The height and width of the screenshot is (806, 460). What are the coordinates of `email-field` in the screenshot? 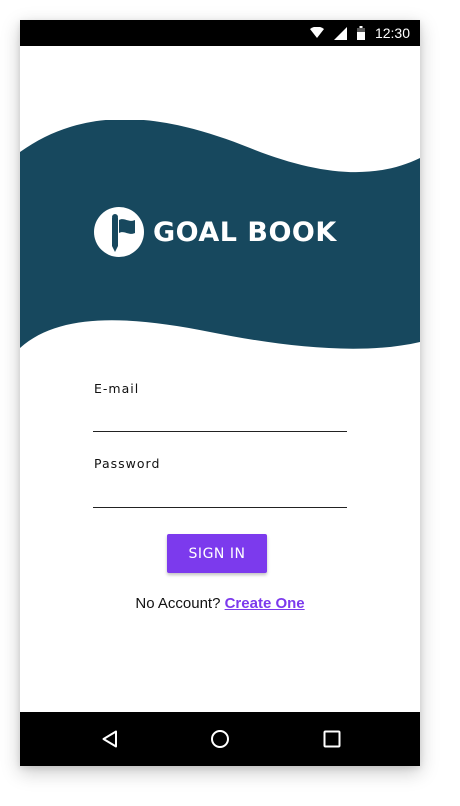 It's located at (220, 417).